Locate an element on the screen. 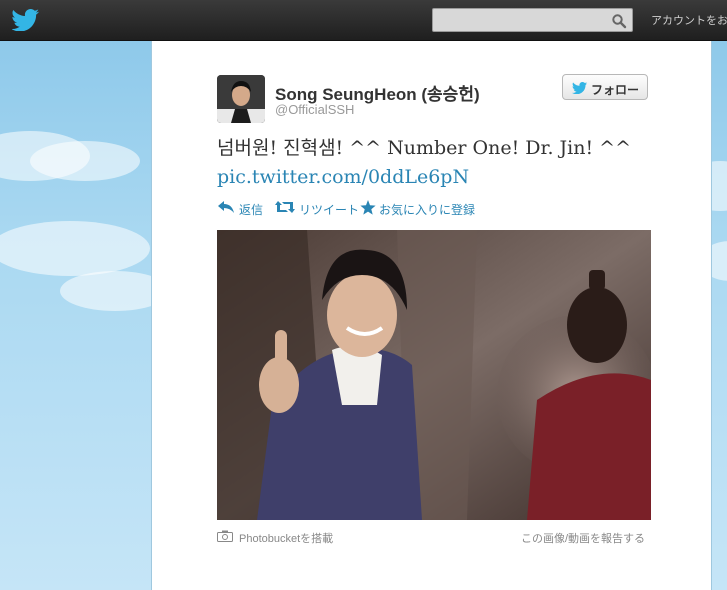 This screenshot has width=727, height=590. retweet-button: リツイート is located at coordinates (317, 208).